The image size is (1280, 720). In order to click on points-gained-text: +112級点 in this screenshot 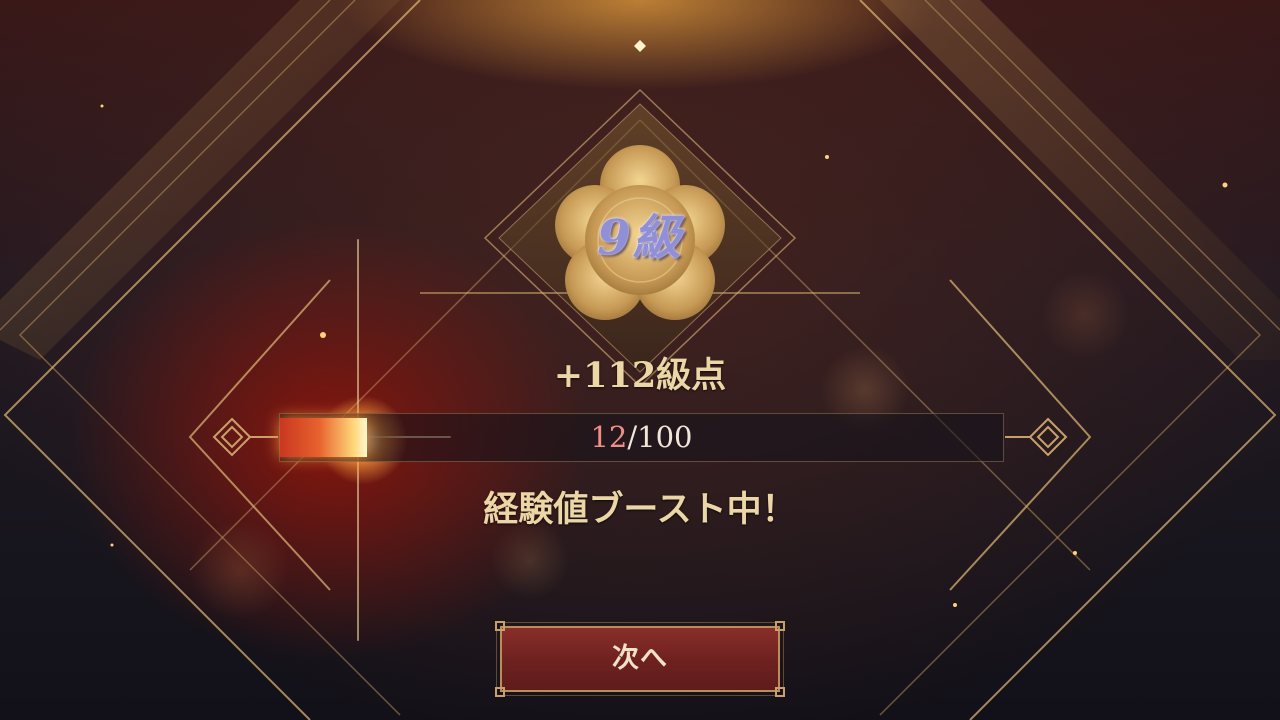, I will do `click(640, 375)`.